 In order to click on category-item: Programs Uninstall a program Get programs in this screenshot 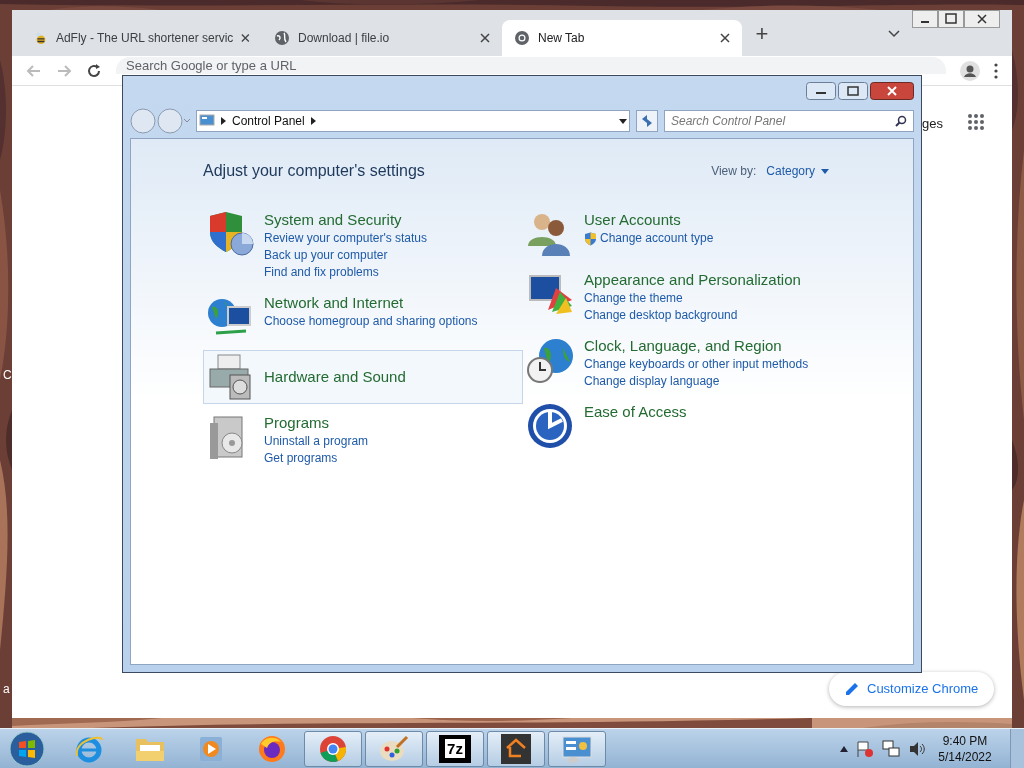, I will do `click(363, 440)`.